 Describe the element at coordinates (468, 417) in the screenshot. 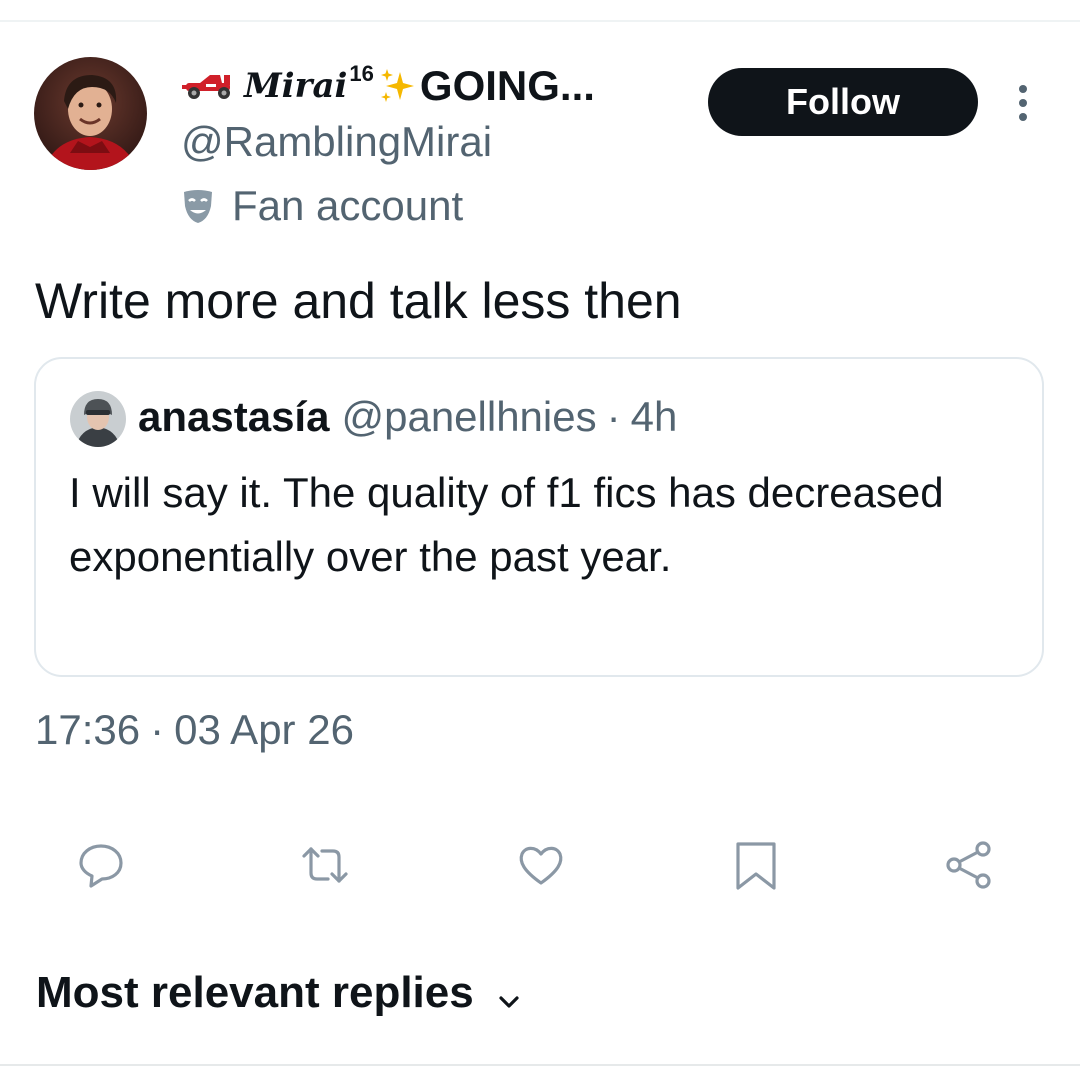

I see `quoted-author-handle: @panellhnies` at that location.